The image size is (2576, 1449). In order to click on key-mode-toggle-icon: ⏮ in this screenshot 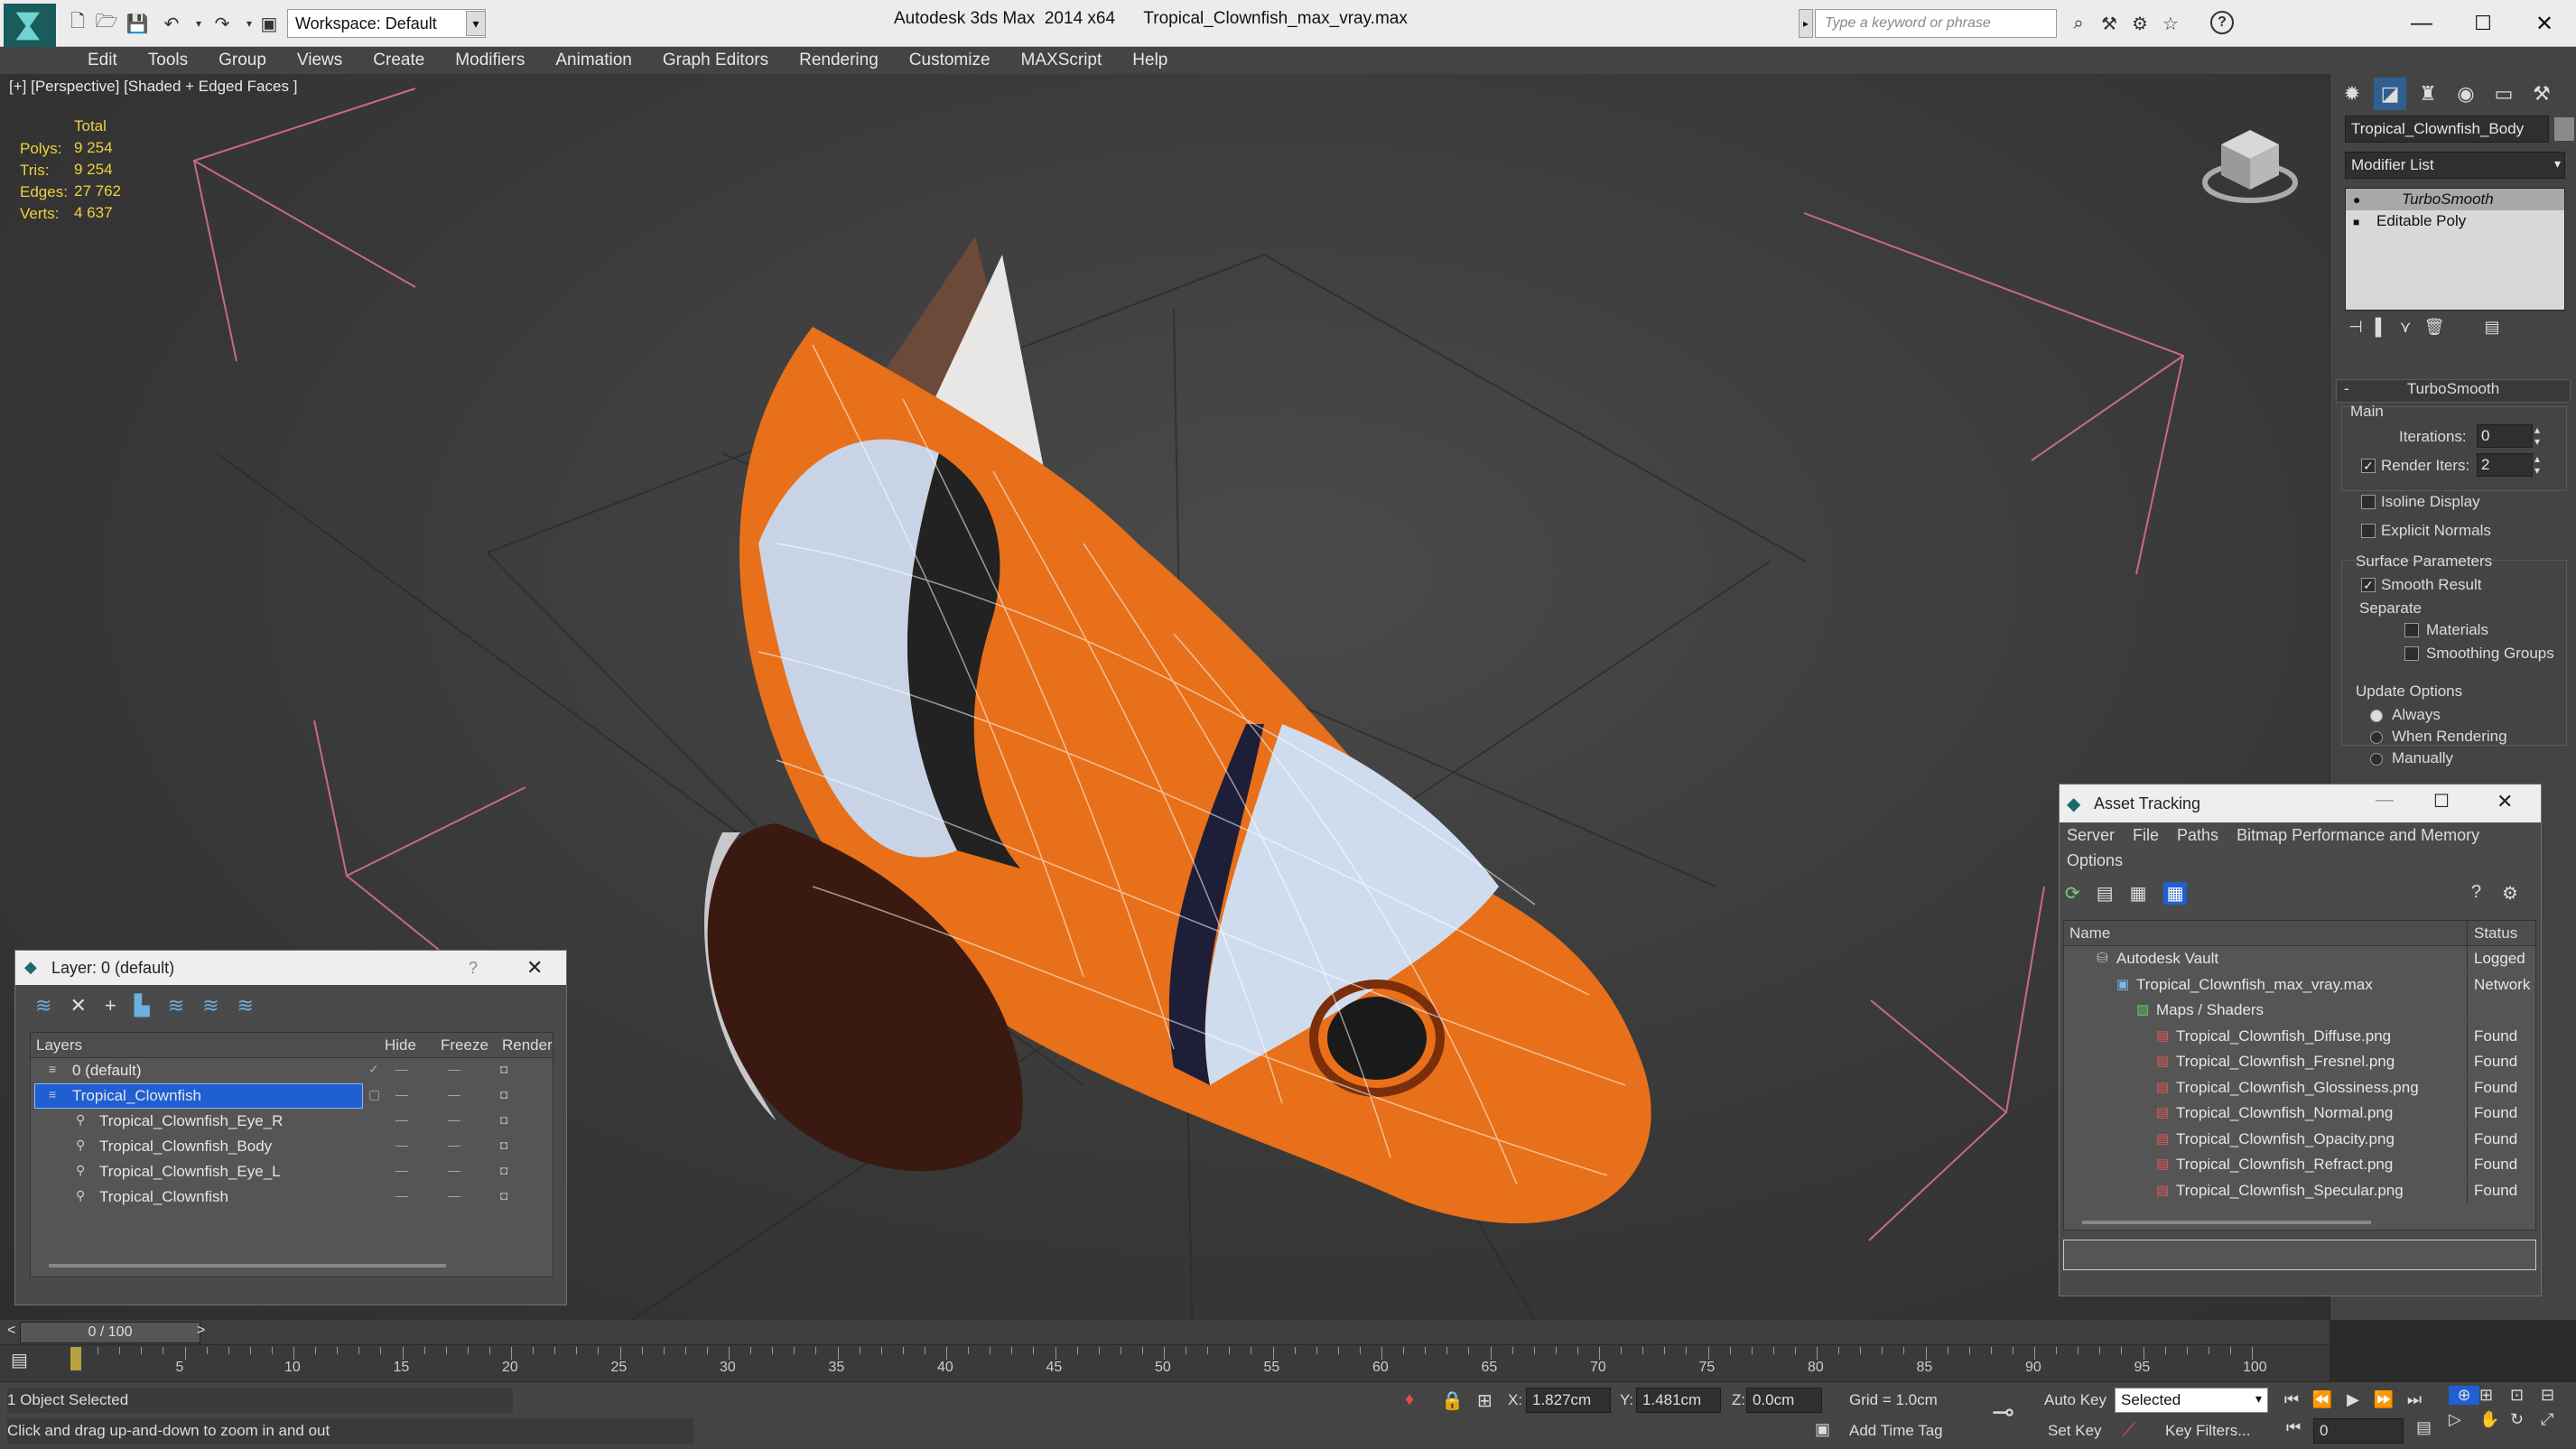, I will do `click(2293, 1427)`.